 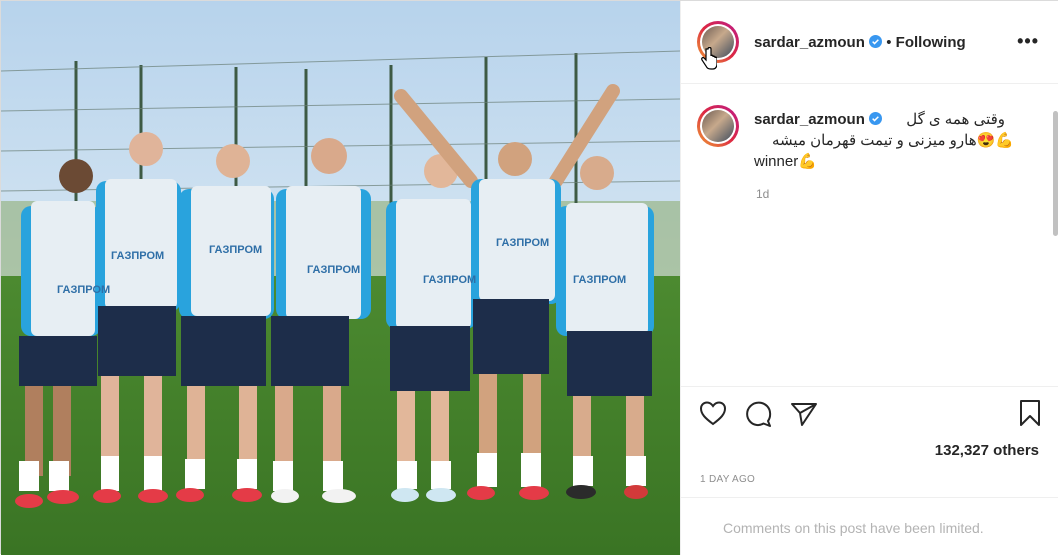 I want to click on caption-line-3: winner💪, so click(x=785, y=161).